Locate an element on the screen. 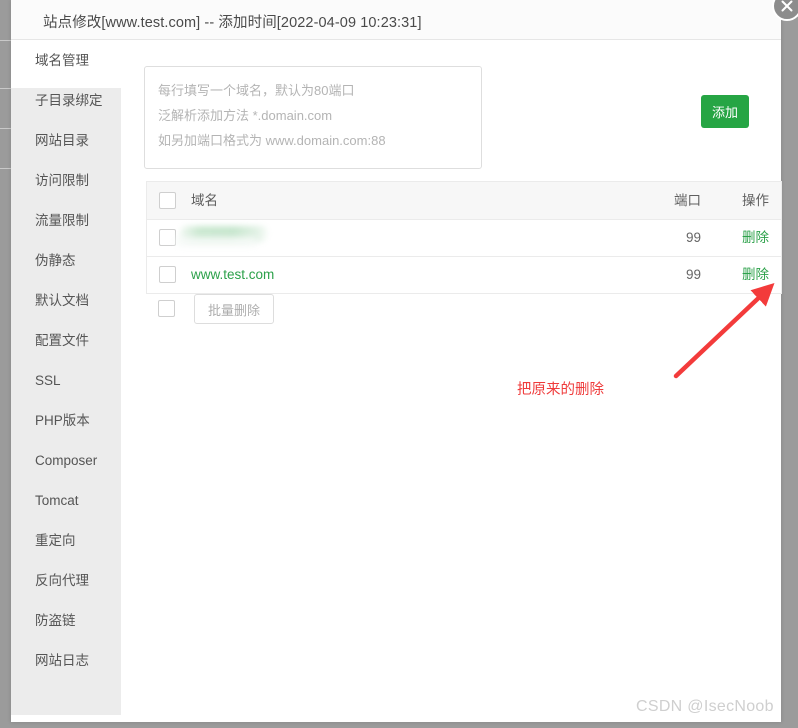  sidebar-item-label: PHP版本 is located at coordinates (62, 420).